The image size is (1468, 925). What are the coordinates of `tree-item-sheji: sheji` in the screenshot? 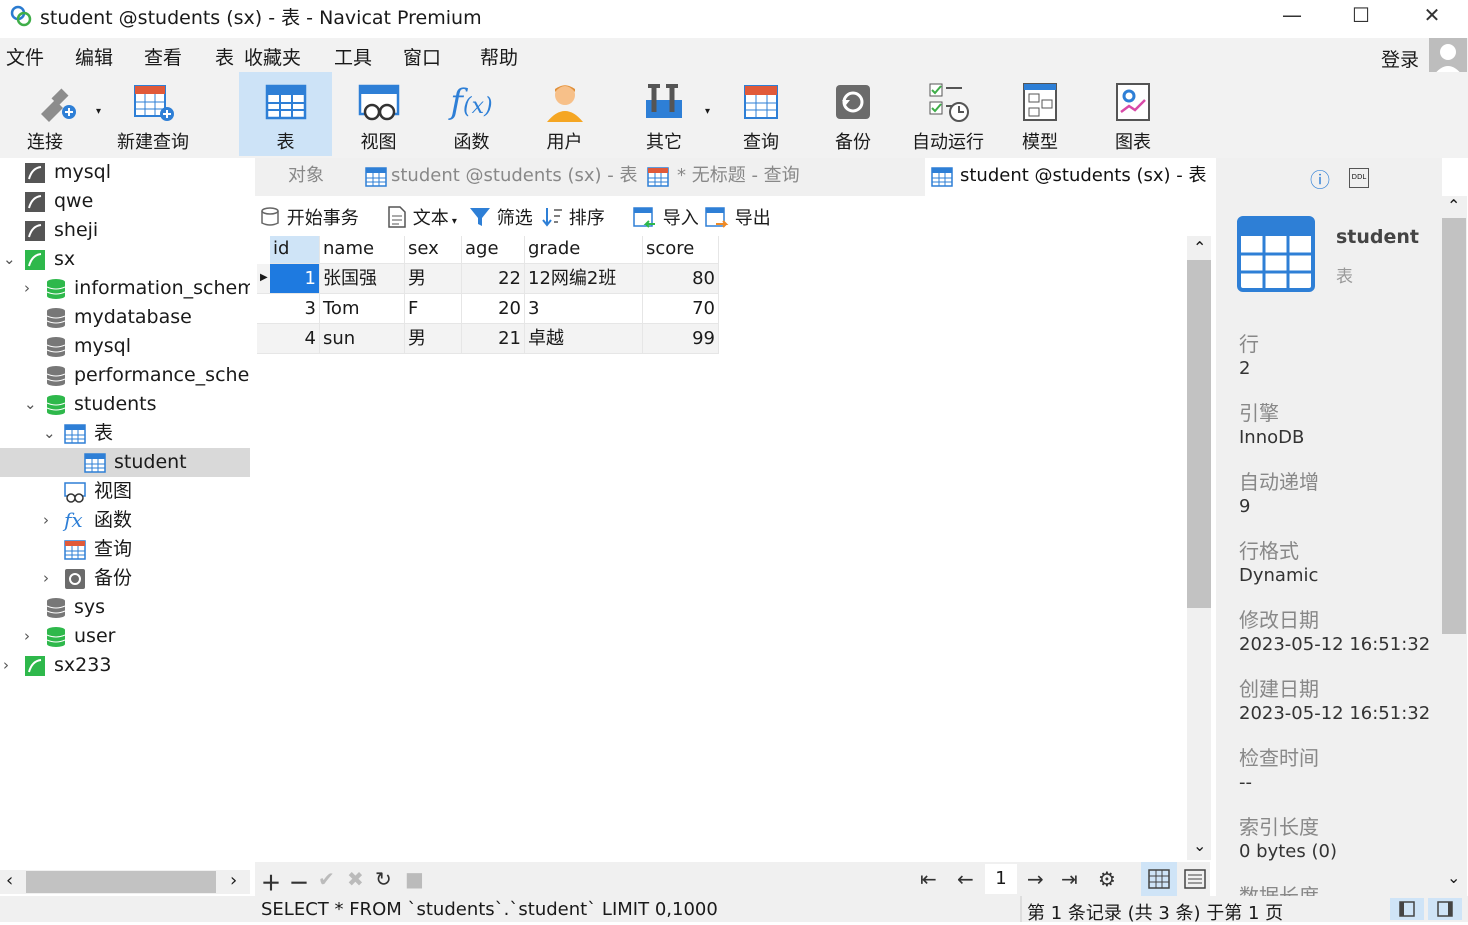 It's located at (125, 230).